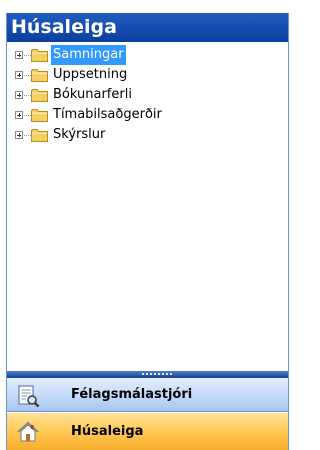 The image size is (320, 450). What do you see at coordinates (147, 27) in the screenshot?
I see `pane-header: Húsaleiga` at bounding box center [147, 27].